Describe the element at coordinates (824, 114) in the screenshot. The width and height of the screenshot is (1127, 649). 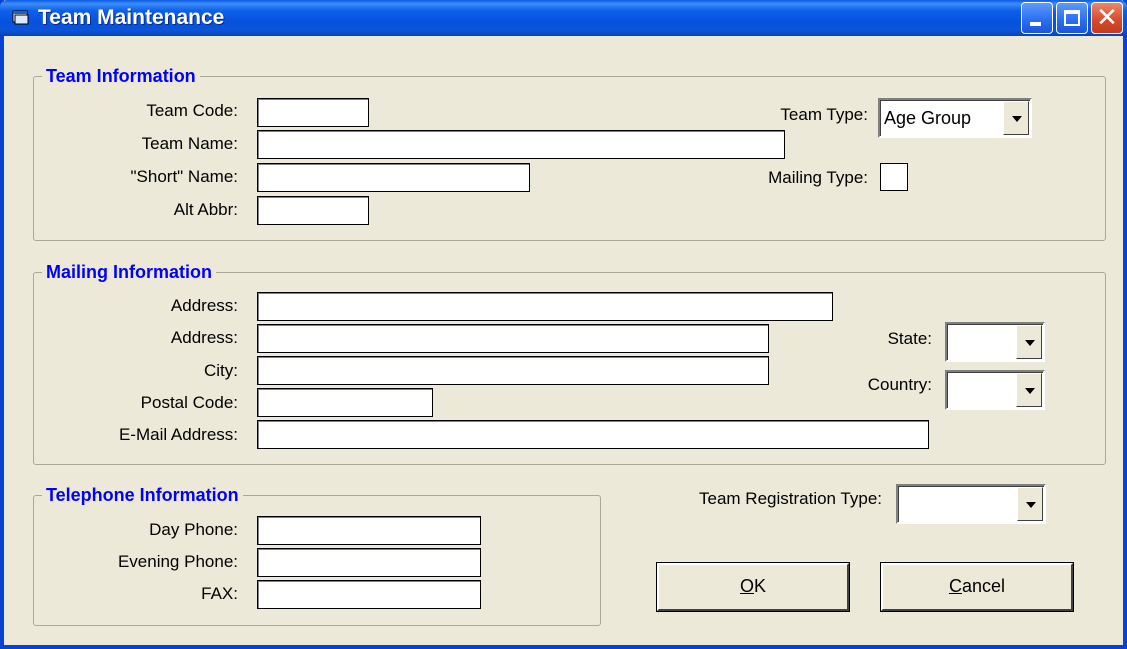
I see `team-type-label: Team Type:` at that location.